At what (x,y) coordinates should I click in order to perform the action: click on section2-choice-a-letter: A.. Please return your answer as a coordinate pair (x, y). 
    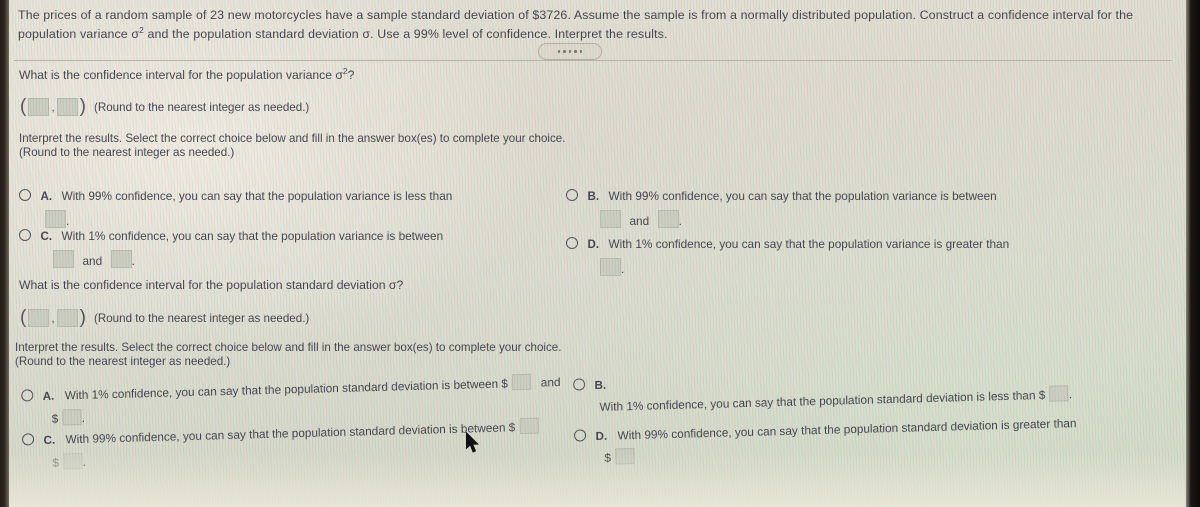
    Looking at the image, I should click on (48, 396).